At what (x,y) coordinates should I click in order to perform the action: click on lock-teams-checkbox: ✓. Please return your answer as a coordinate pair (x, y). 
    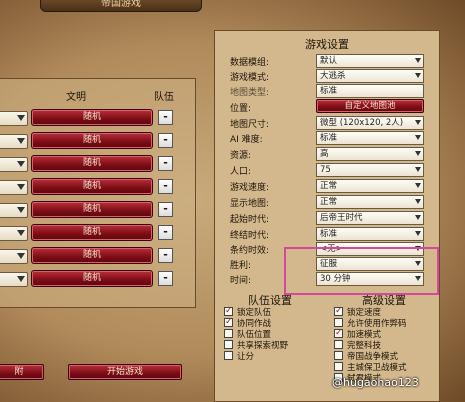
    Looking at the image, I should click on (228, 311).